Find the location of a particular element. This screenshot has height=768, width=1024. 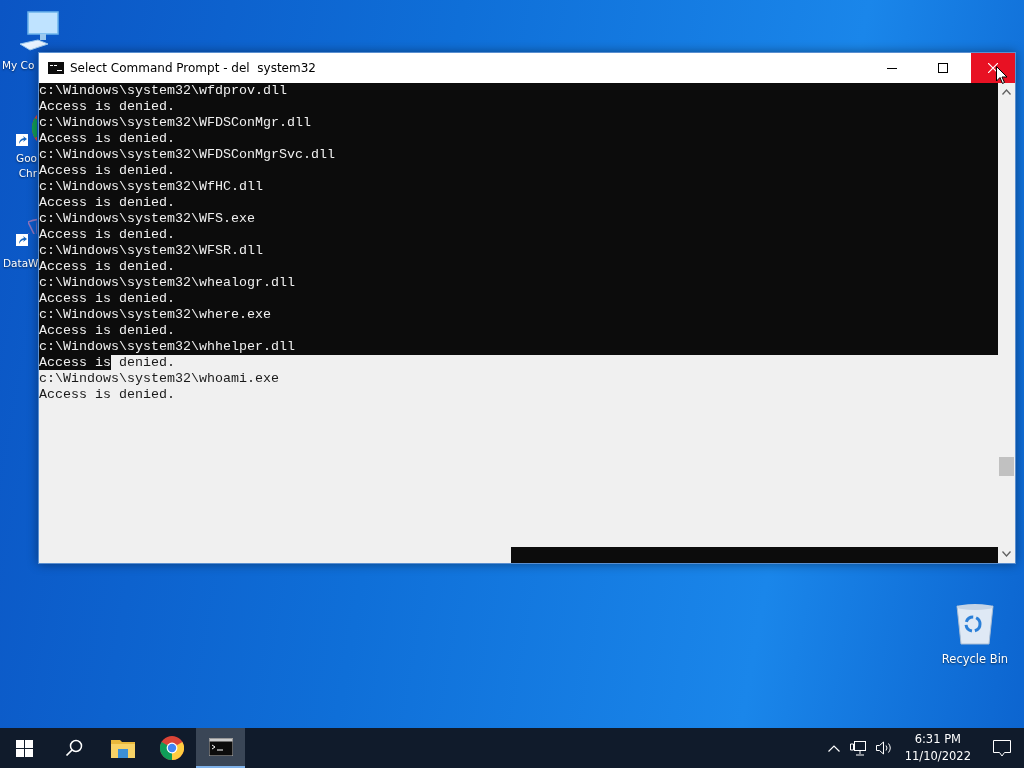

mouse-cursor-icon is located at coordinates (1002, 75).